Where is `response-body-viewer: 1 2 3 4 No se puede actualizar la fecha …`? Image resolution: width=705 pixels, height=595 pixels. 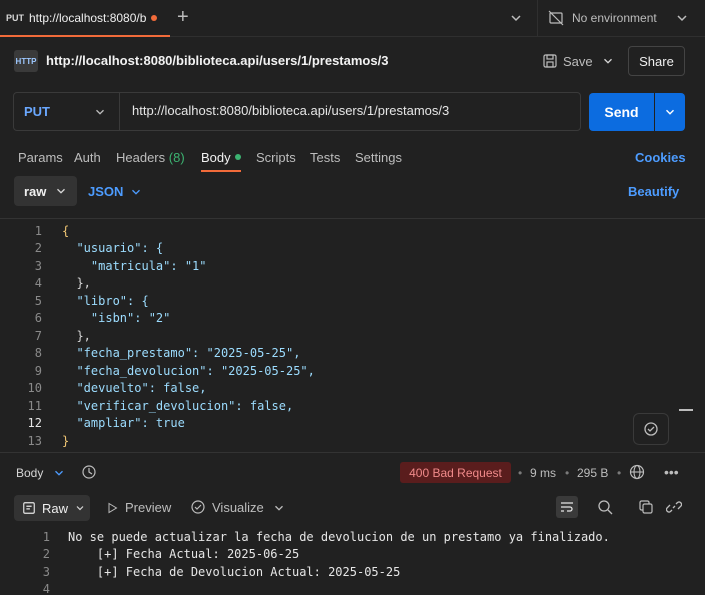 response-body-viewer: 1 2 3 4 No se puede actualizar la fecha … is located at coordinates (352, 560).